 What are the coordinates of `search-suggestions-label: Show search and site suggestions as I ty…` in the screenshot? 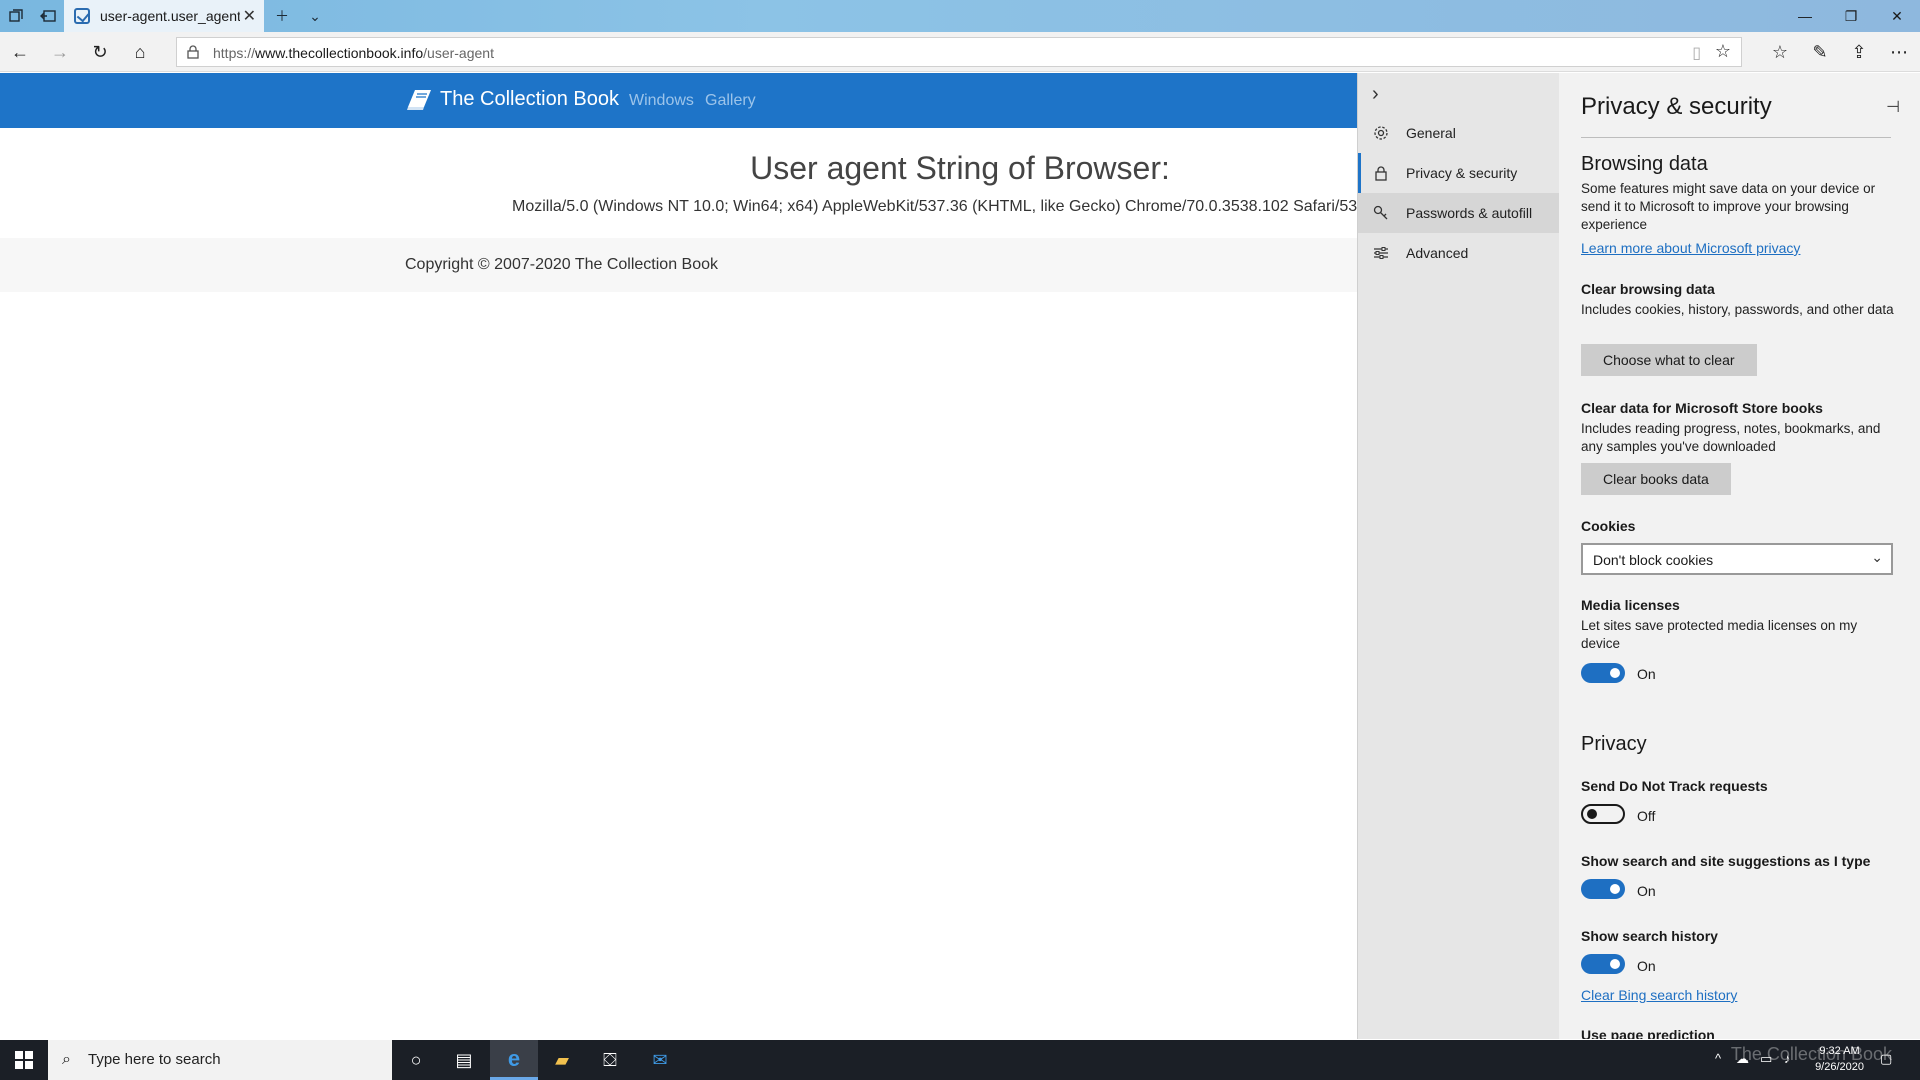 It's located at (1726, 861).